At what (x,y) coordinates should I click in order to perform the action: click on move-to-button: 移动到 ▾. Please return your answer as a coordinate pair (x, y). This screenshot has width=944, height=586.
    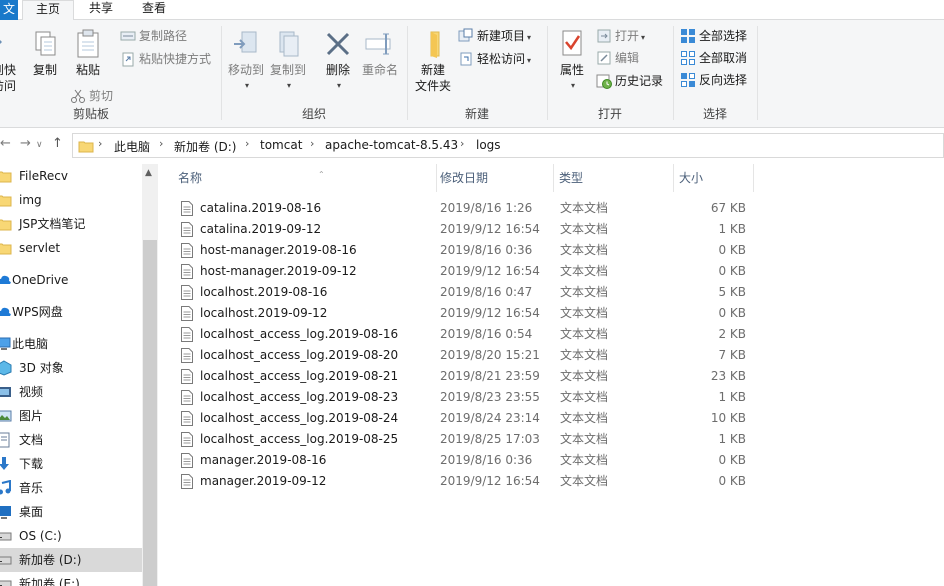
    Looking at the image, I should click on (246, 61).